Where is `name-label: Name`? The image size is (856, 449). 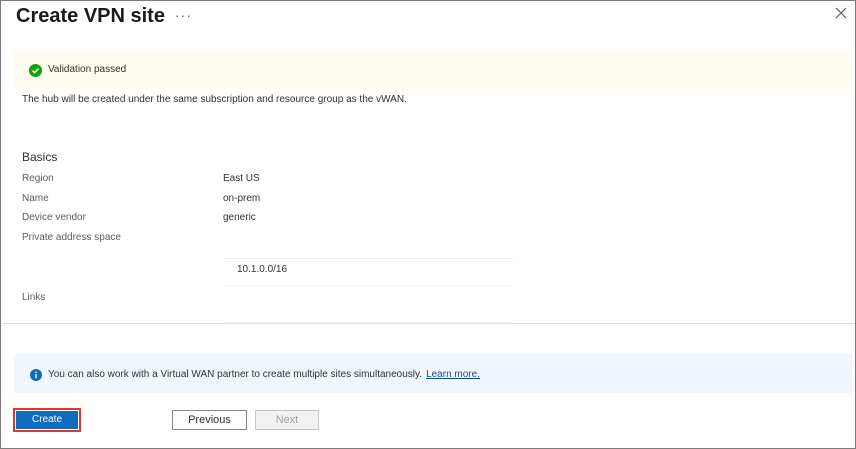
name-label: Name is located at coordinates (35, 198).